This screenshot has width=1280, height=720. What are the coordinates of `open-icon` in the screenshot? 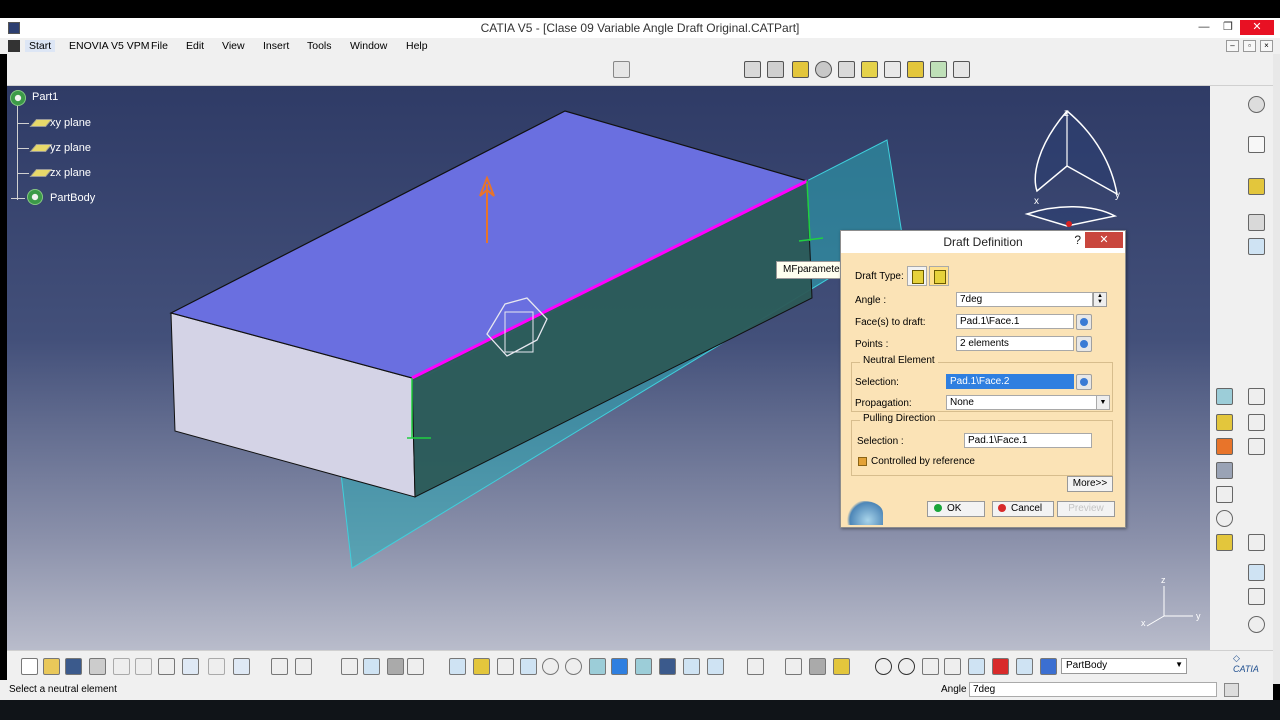 It's located at (51, 666).